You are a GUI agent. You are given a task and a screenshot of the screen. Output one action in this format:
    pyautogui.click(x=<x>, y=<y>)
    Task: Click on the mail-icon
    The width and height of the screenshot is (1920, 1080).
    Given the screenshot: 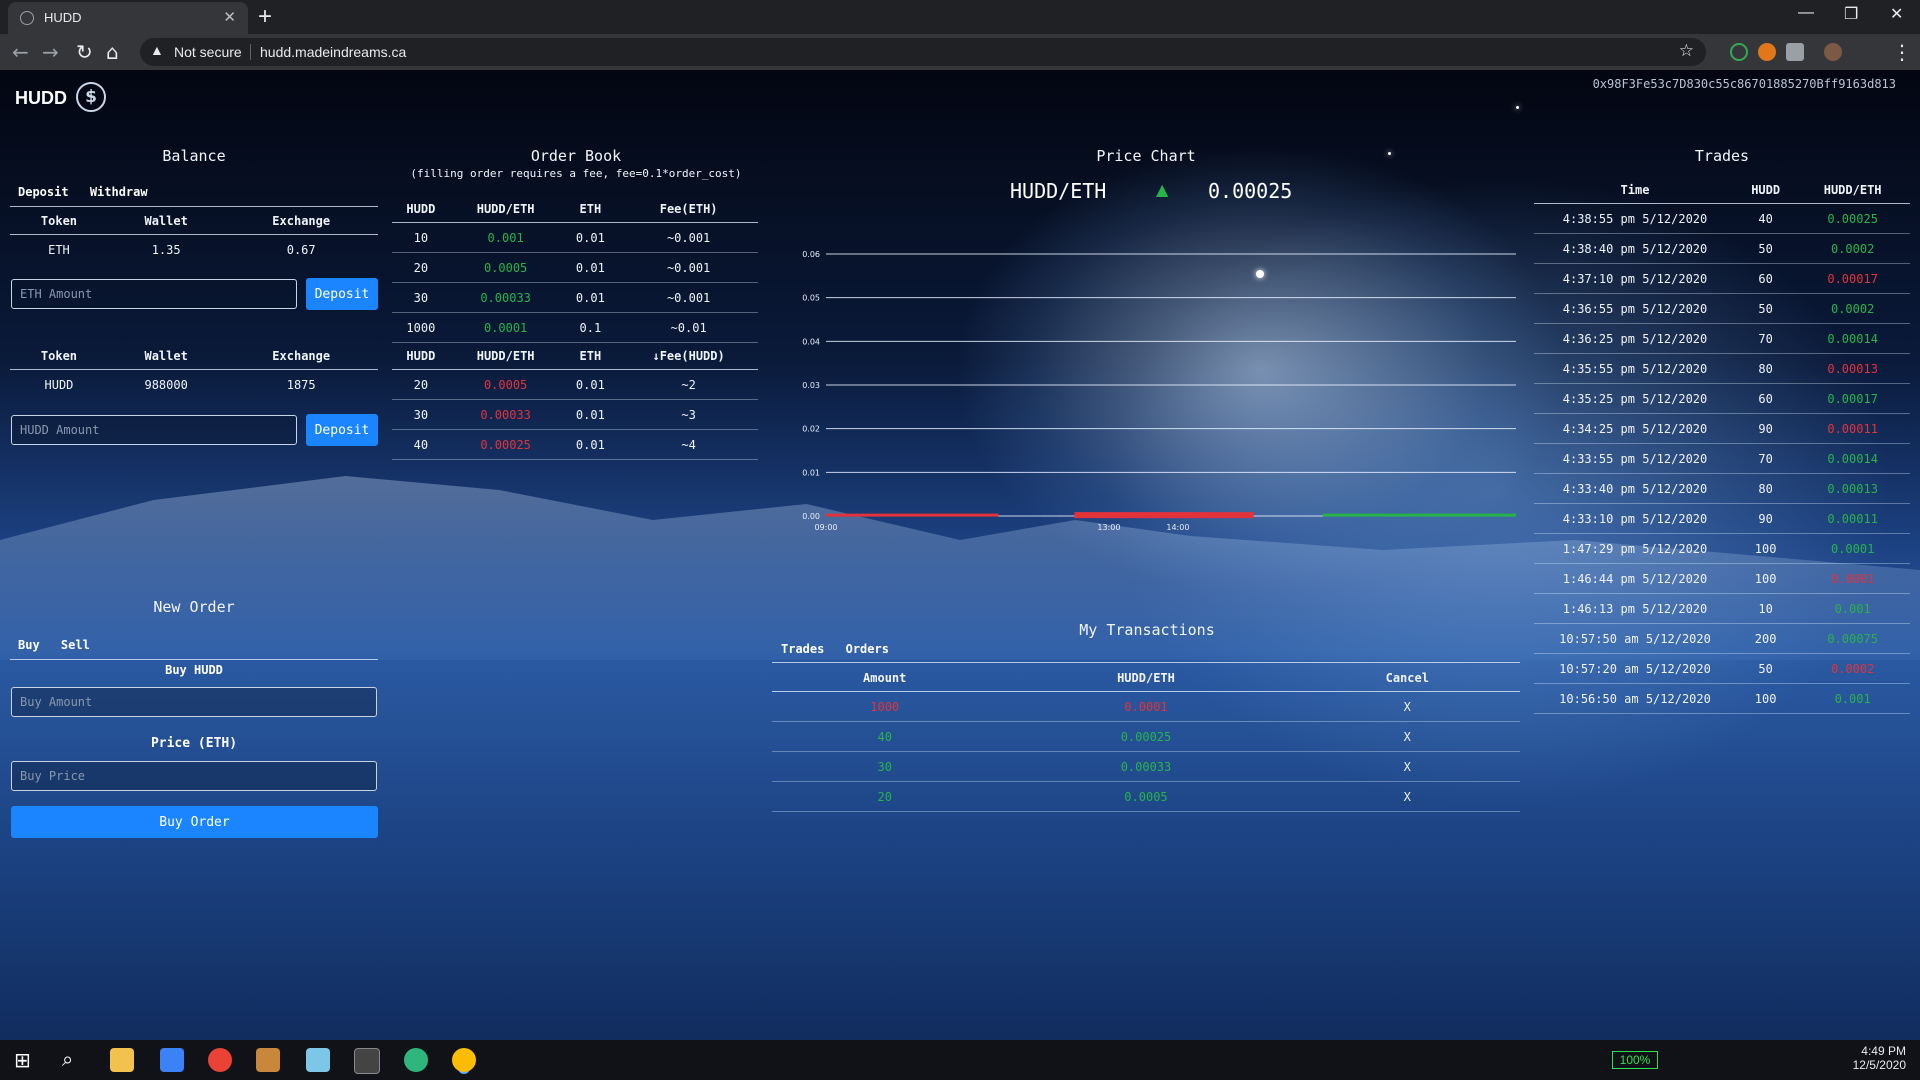 What is the action you would take?
    pyautogui.click(x=172, y=1060)
    